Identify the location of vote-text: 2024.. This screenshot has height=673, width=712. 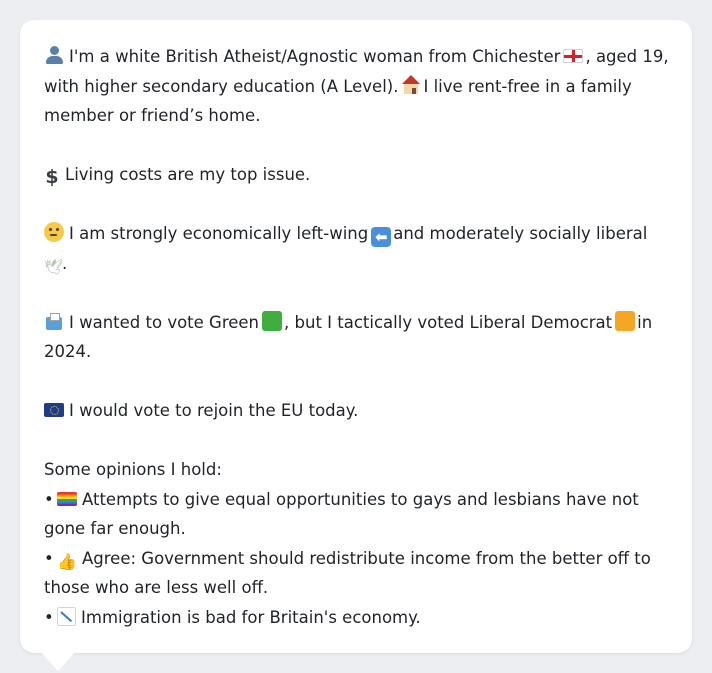
(68, 351).